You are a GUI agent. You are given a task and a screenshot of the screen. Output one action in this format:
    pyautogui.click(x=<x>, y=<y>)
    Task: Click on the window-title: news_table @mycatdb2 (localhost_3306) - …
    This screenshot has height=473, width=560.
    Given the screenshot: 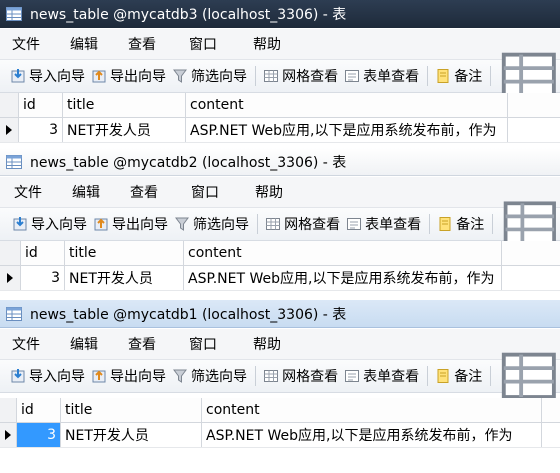 What is the action you would take?
    pyautogui.click(x=188, y=162)
    